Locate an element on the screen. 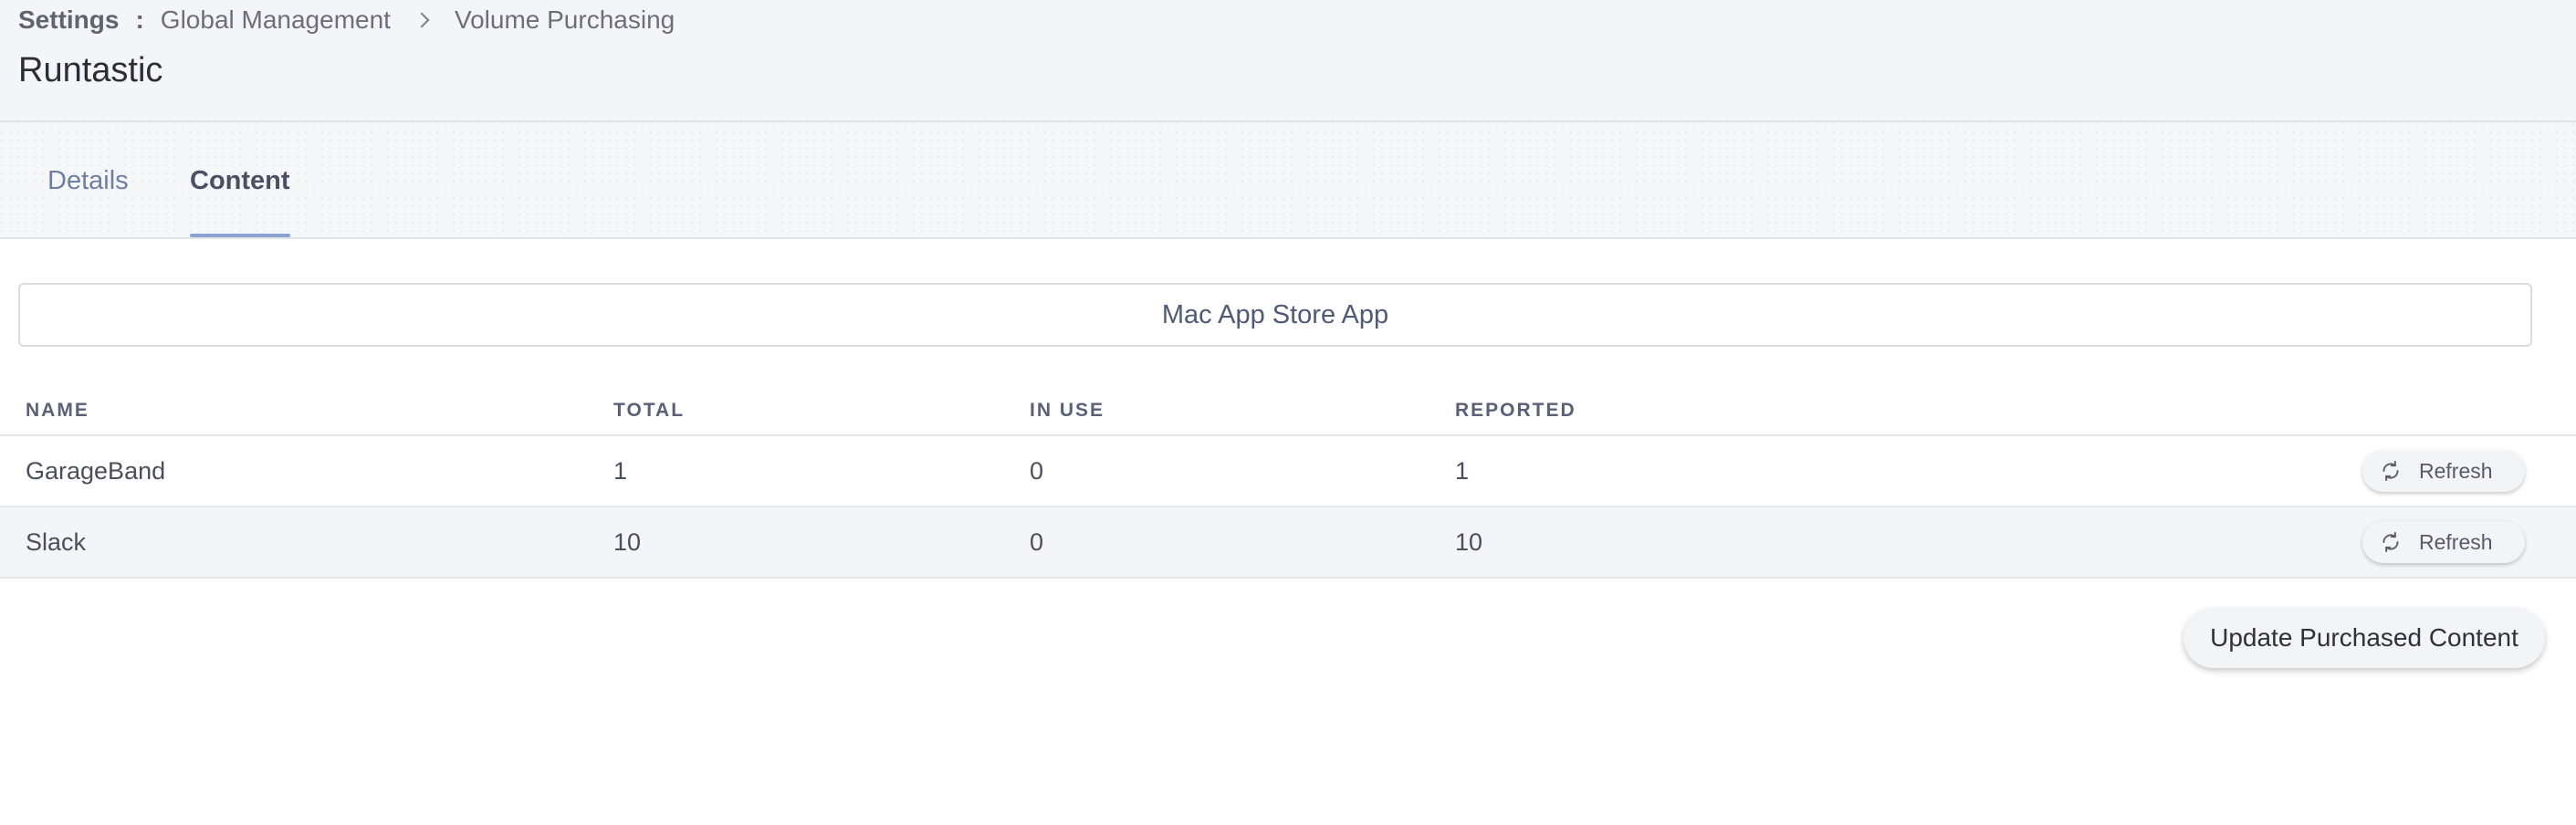  update-purchased-content-button: Update Purchased Content is located at coordinates (2364, 638).